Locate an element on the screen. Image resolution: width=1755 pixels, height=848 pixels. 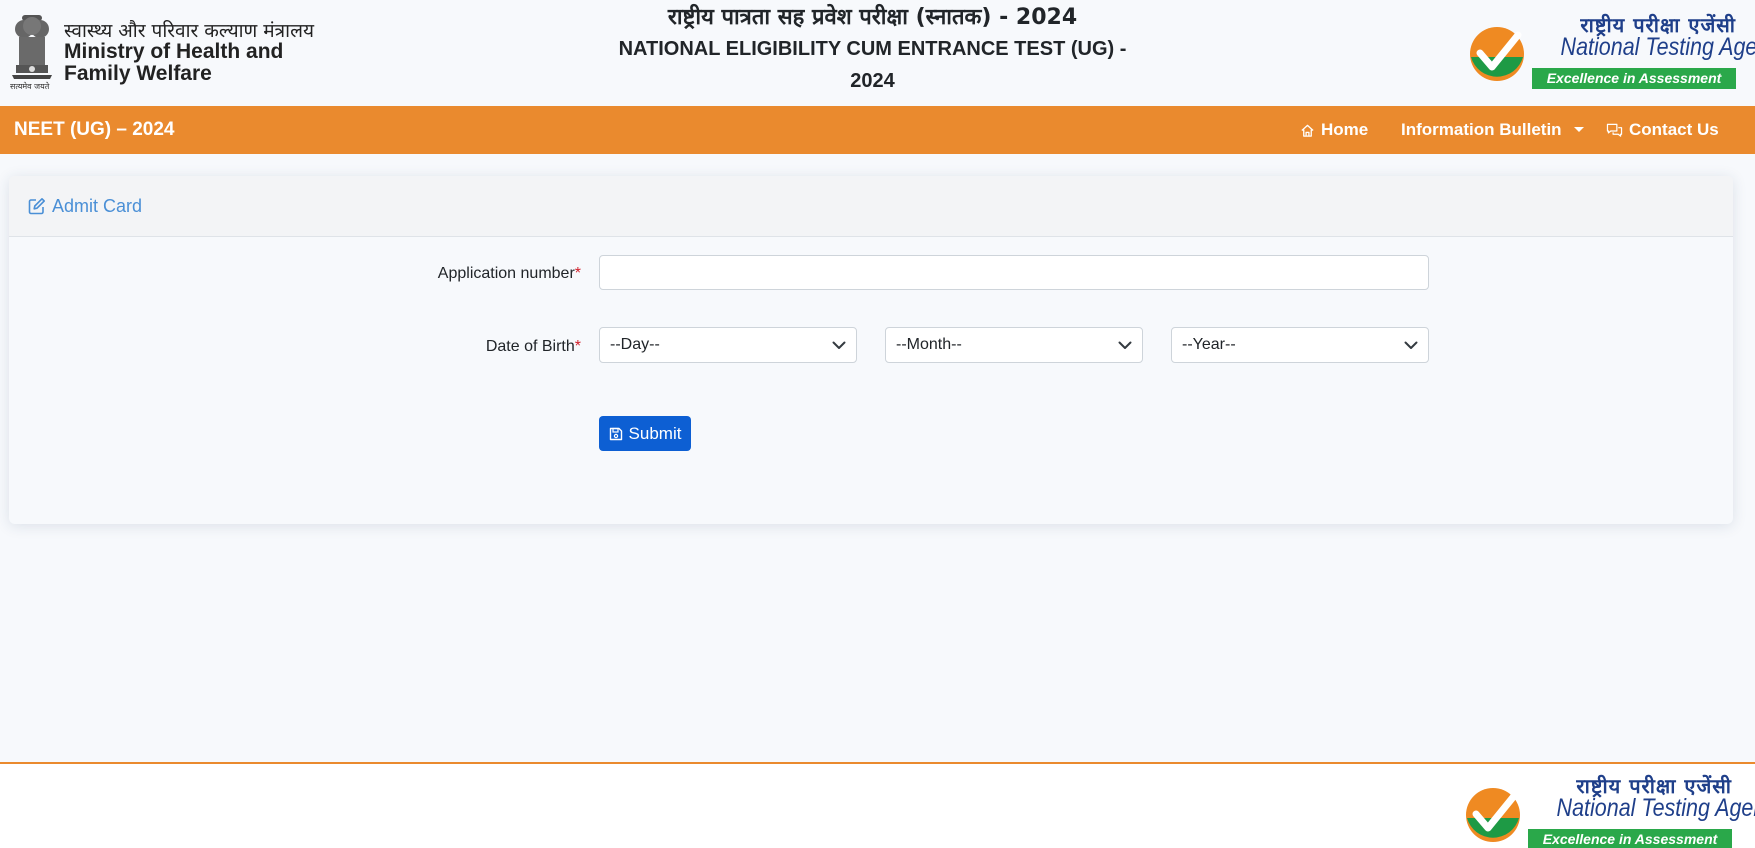
nta-name-english: National Testing Agency is located at coordinates (1657, 47).